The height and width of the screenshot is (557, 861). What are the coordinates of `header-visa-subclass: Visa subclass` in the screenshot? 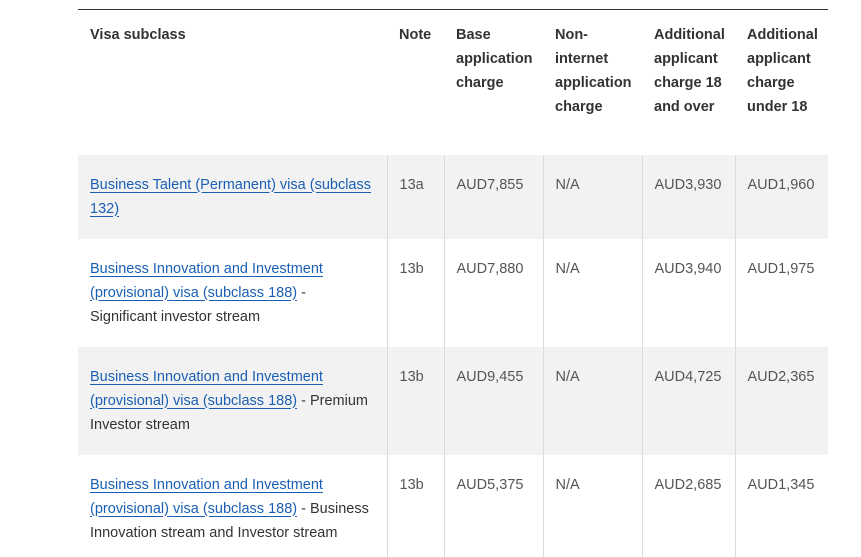 It's located at (138, 35).